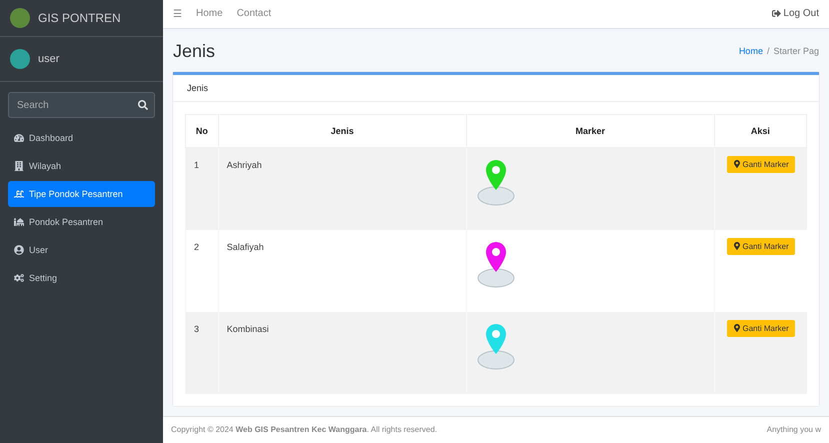 This screenshot has width=829, height=443. What do you see at coordinates (81, 138) in the screenshot?
I see `sidebar-item: Dashboard` at bounding box center [81, 138].